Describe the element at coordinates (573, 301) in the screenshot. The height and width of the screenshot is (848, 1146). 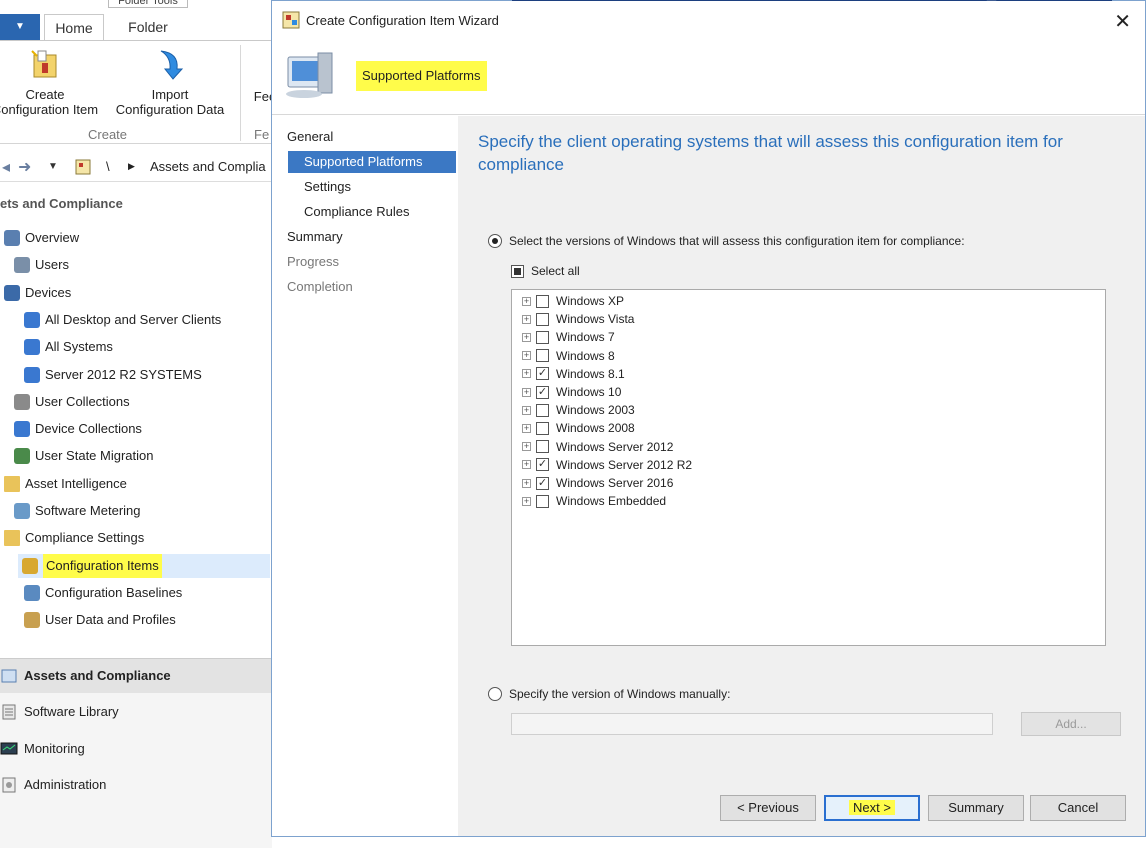
I see `os-list-item: + Windows XP` at that location.